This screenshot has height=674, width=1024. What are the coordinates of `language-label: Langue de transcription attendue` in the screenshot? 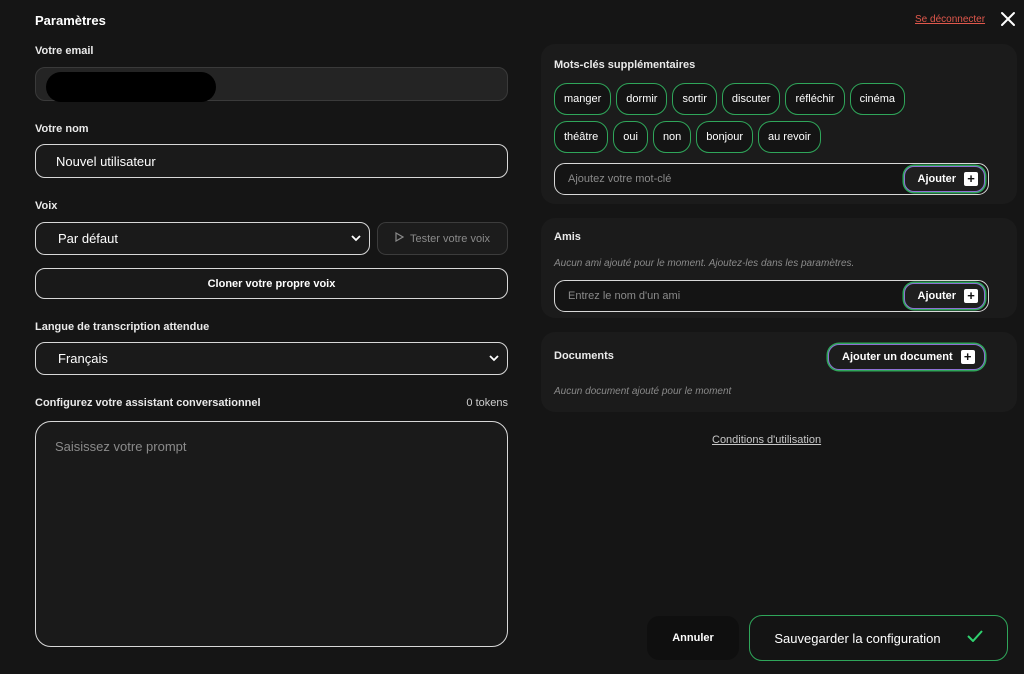 It's located at (122, 327).